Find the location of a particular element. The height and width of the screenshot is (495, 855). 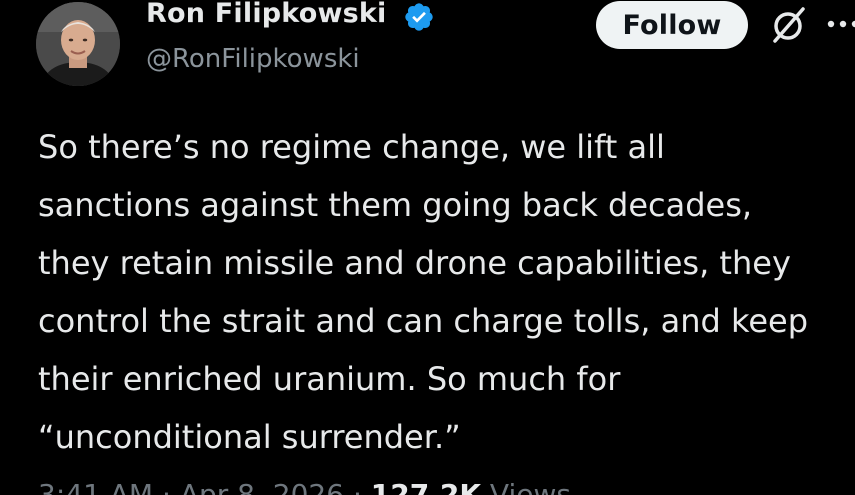

tweet-meta: 3:41 AM · Apr 8, 2026 · 127.2K Views is located at coordinates (304, 486).